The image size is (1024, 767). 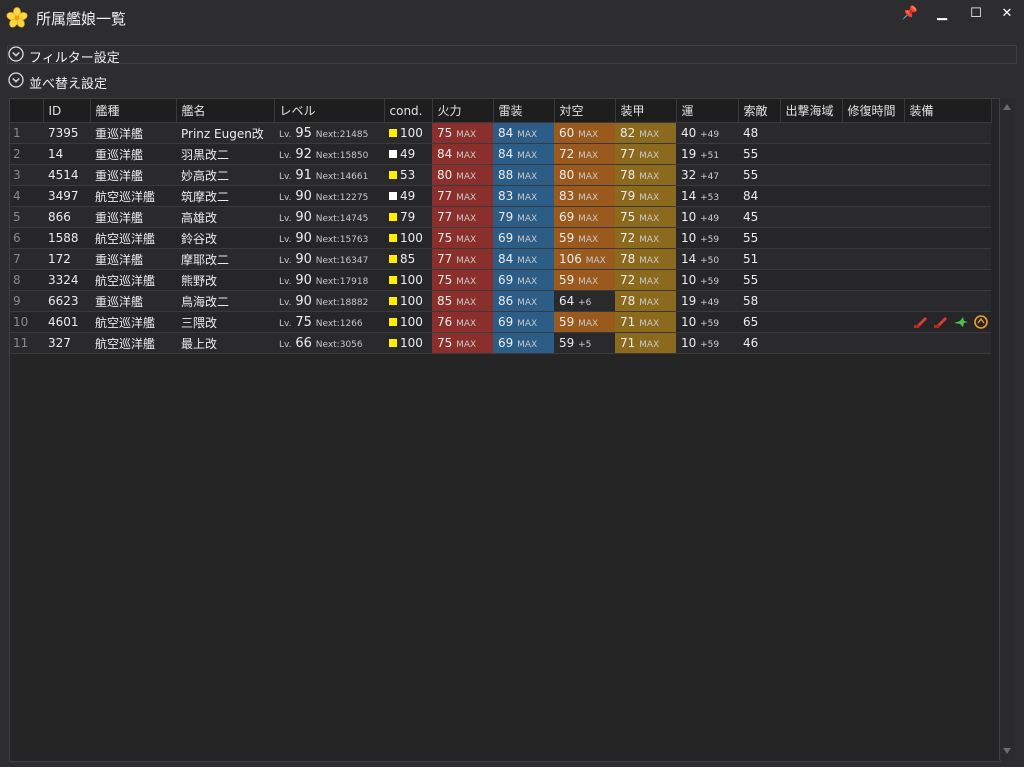 What do you see at coordinates (947, 280) in the screenshot?
I see `equipment` at bounding box center [947, 280].